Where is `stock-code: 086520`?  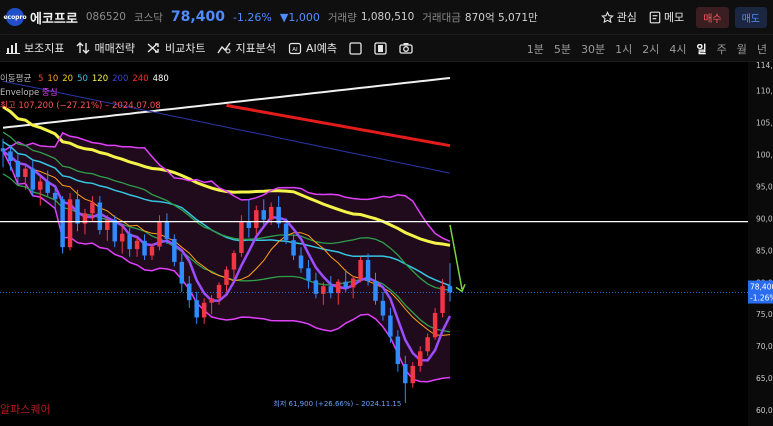
stock-code: 086520 is located at coordinates (105, 17).